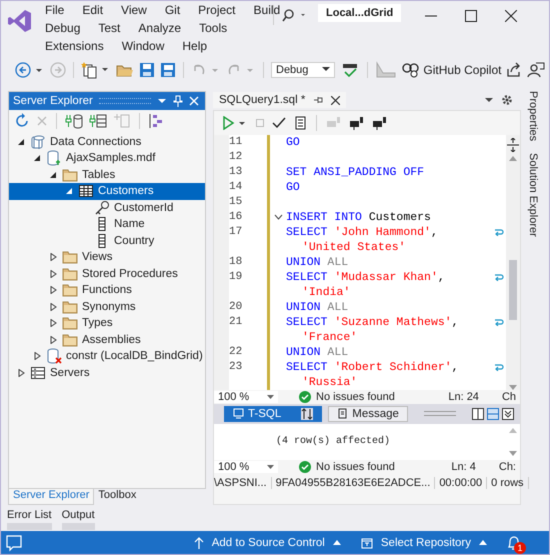  I want to click on panel-tab: Toolbox, so click(117, 497).